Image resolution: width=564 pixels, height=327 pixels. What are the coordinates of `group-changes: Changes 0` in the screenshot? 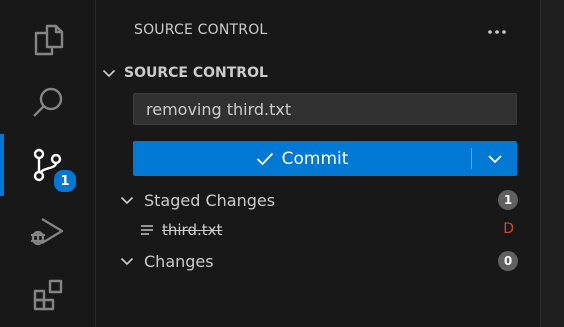 It's located at (319, 261).